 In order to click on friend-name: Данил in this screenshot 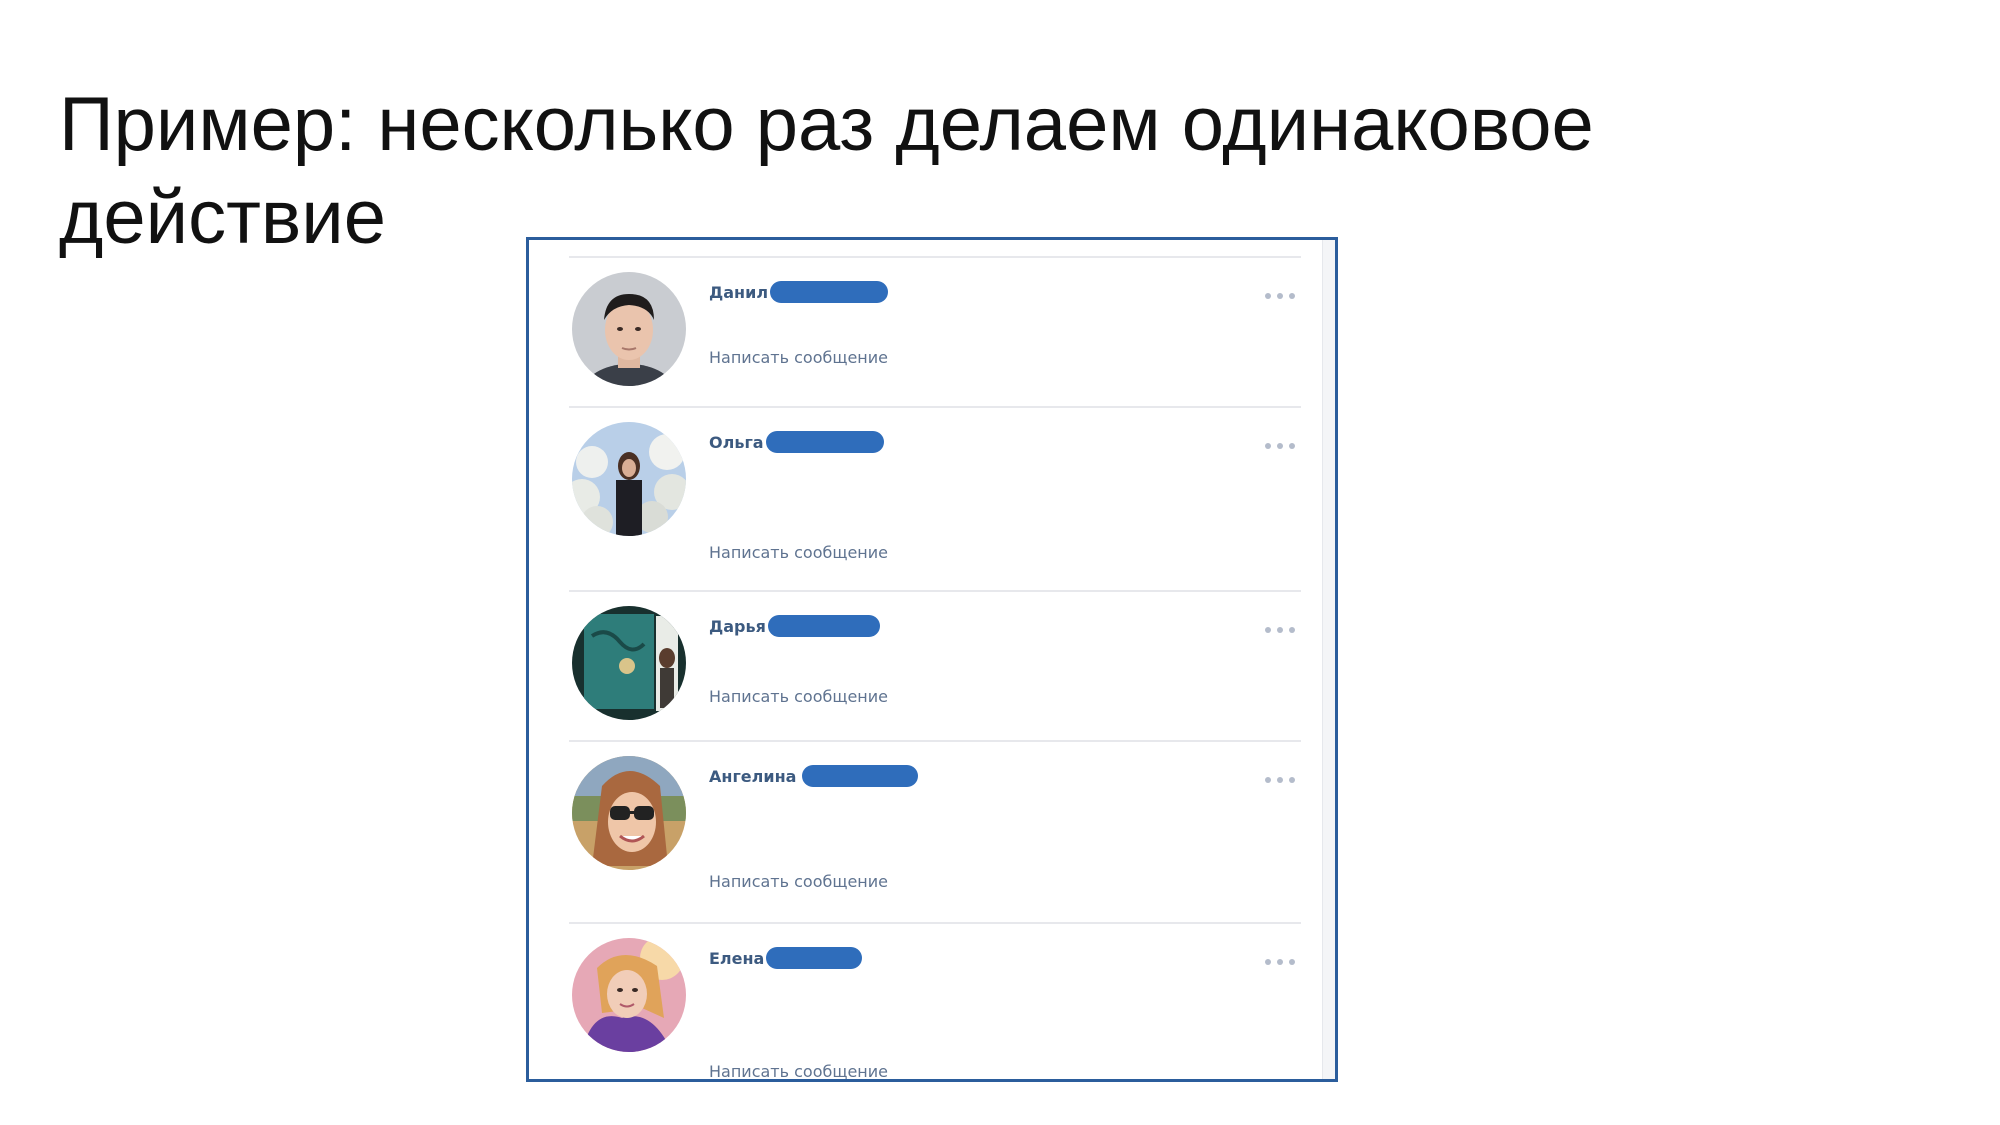, I will do `click(738, 292)`.